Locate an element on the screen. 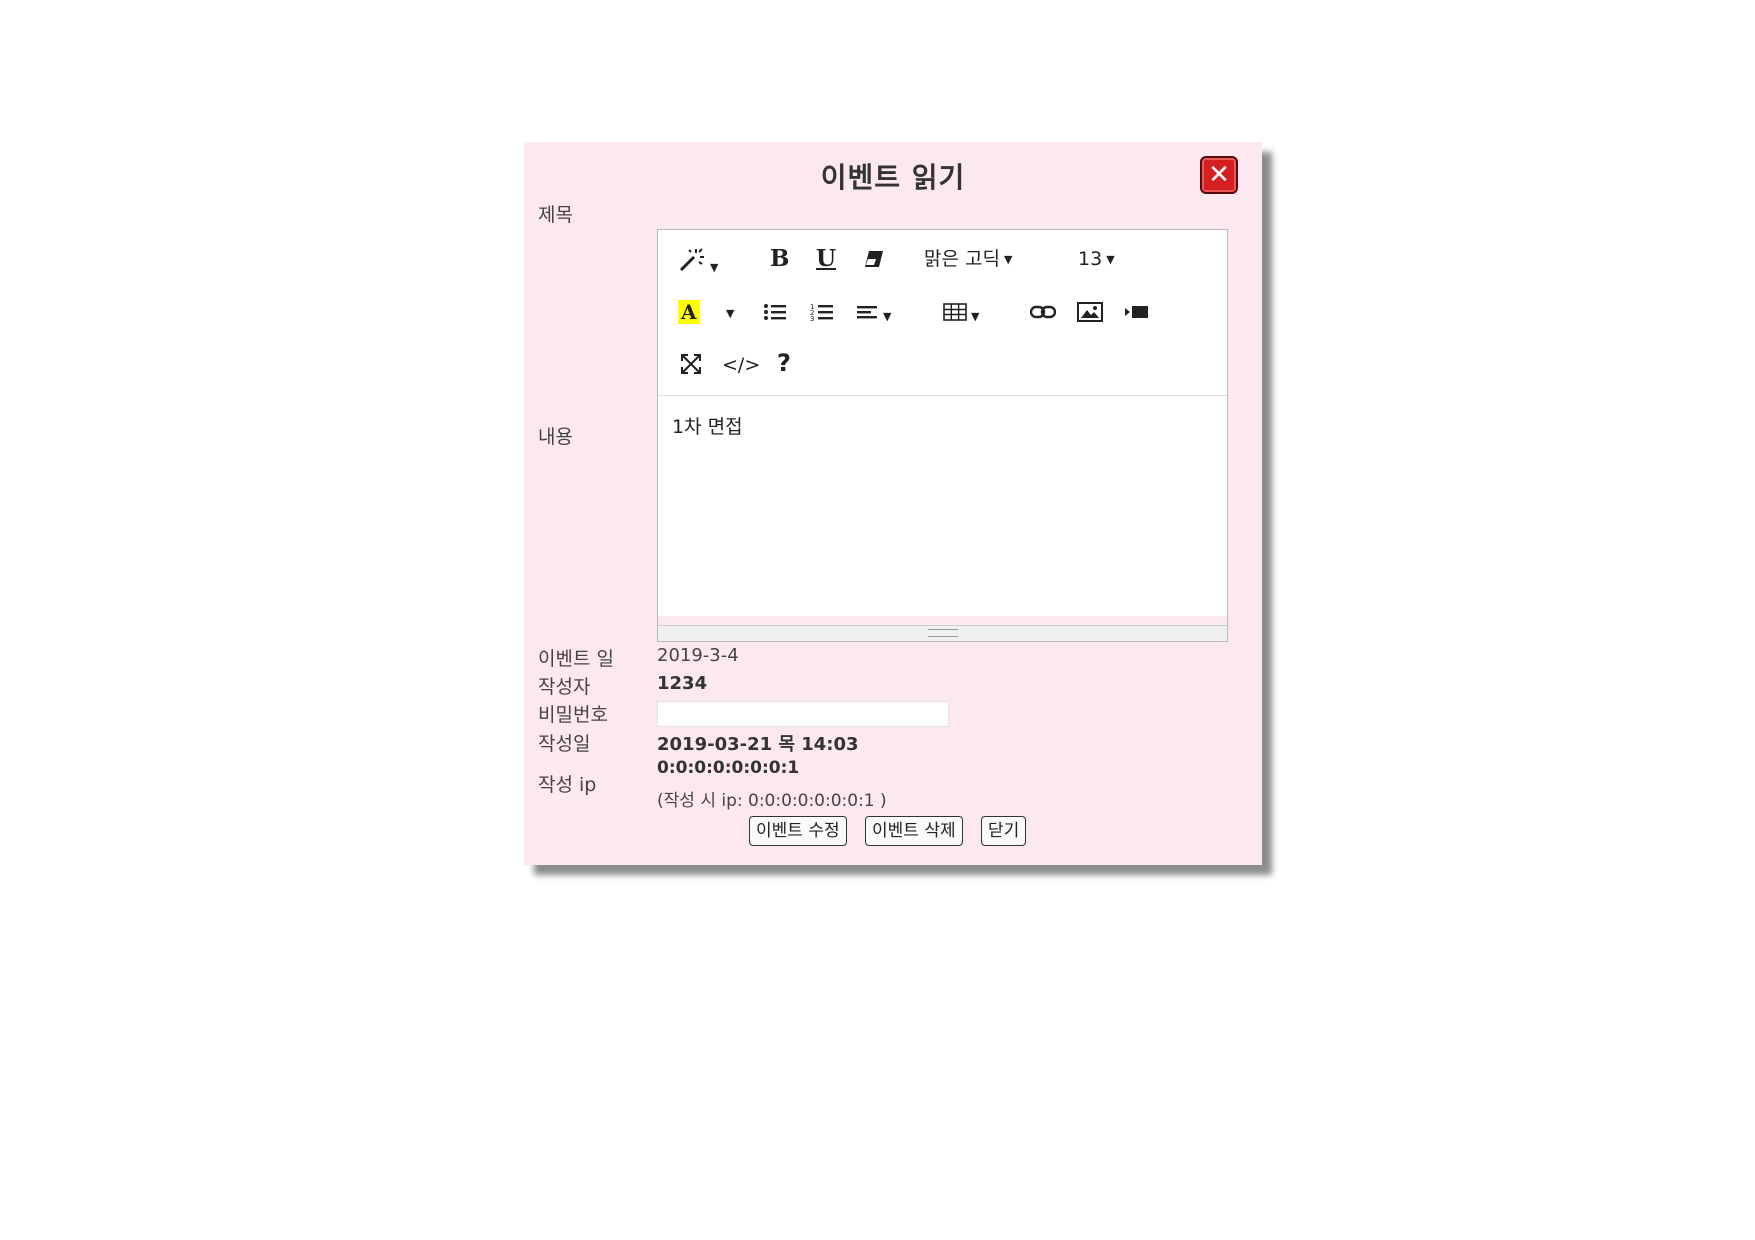  label-password: 비밀번호 is located at coordinates (573, 715).